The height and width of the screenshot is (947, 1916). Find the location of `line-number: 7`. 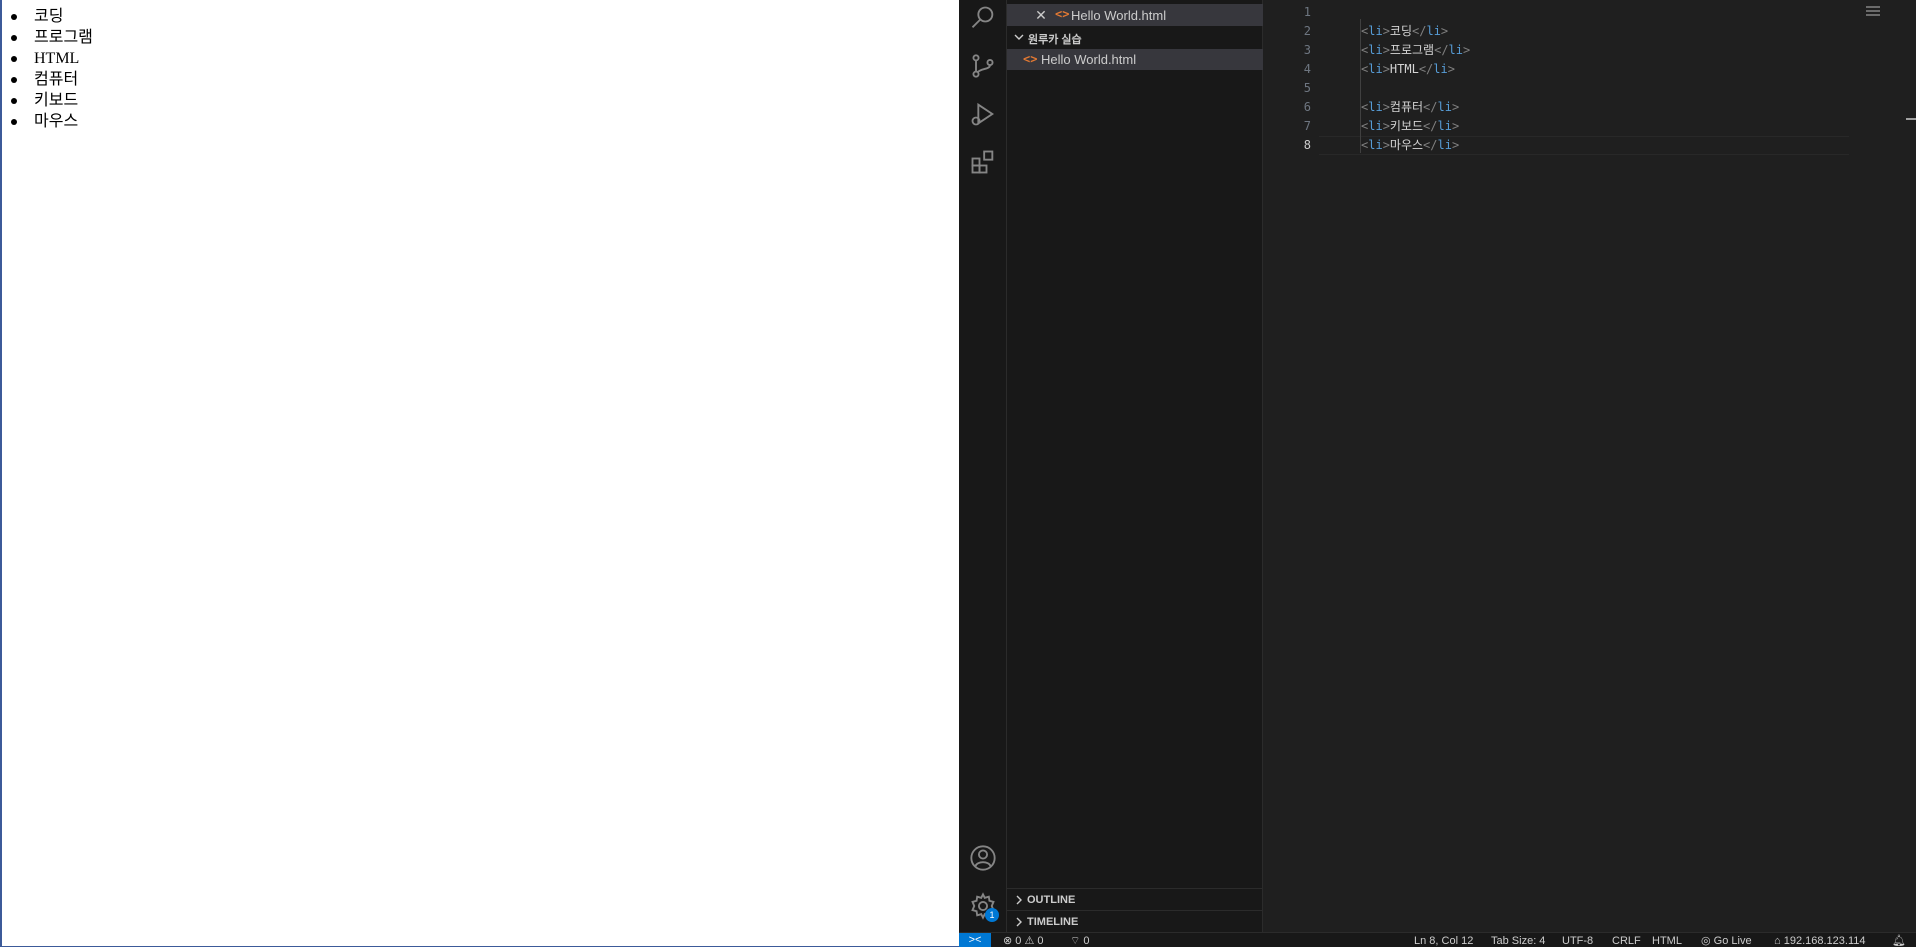

line-number: 7 is located at coordinates (1307, 126).